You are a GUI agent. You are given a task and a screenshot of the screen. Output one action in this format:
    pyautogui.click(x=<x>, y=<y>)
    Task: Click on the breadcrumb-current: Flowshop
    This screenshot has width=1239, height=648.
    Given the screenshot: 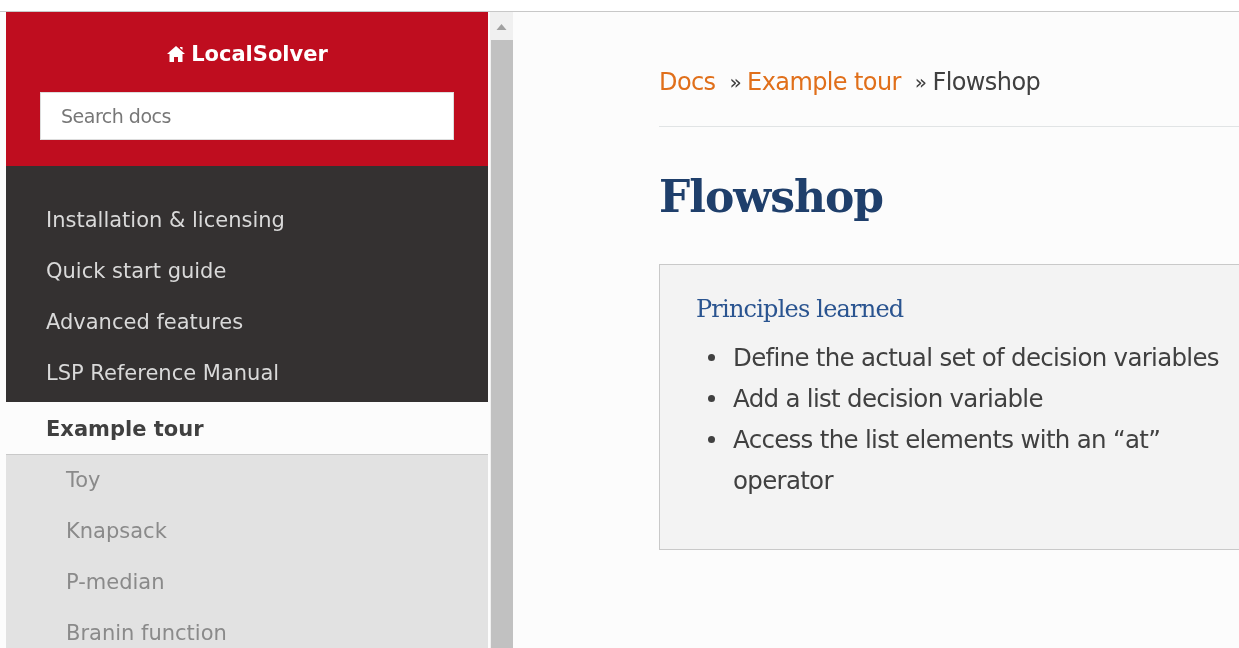 What is the action you would take?
    pyautogui.click(x=986, y=82)
    